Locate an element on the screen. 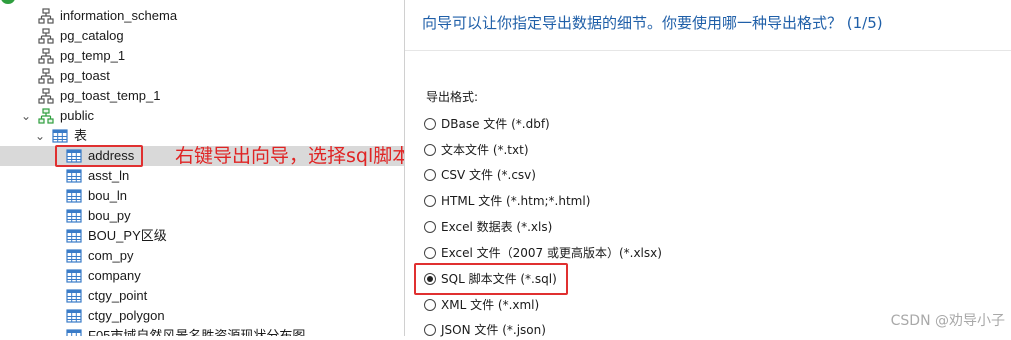 The width and height of the screenshot is (1011, 340). tree-item-pg-temp-1: pg_temp_1 is located at coordinates (202, 56).